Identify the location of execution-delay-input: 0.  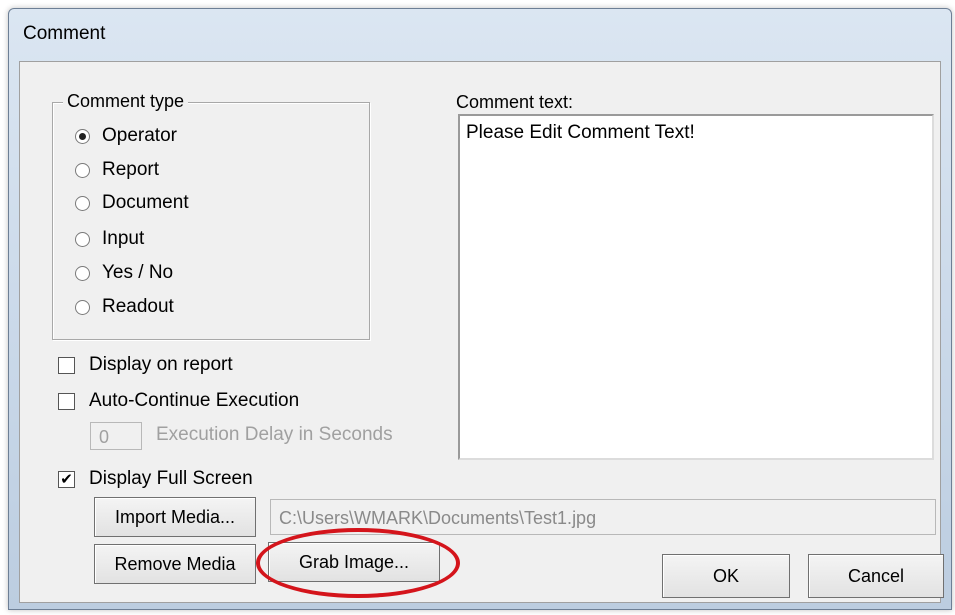
(116, 436).